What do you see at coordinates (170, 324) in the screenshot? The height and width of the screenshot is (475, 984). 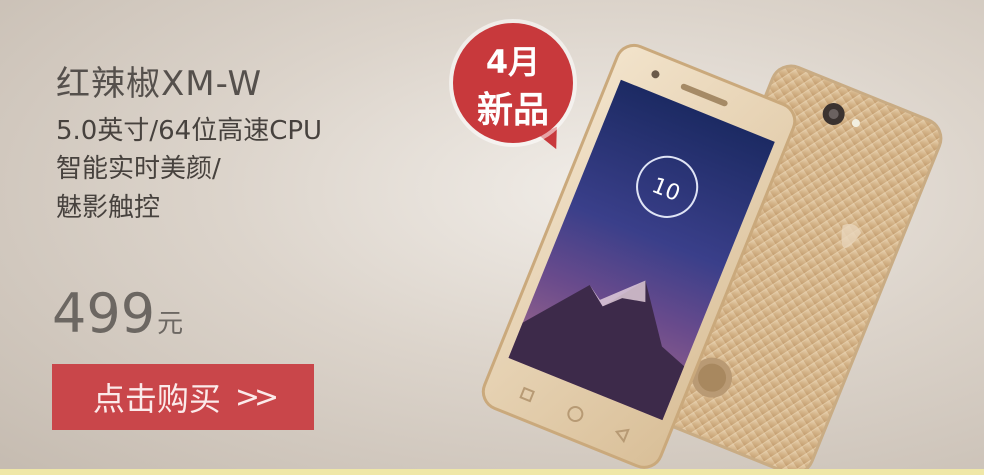 I see `price-unit: 元` at bounding box center [170, 324].